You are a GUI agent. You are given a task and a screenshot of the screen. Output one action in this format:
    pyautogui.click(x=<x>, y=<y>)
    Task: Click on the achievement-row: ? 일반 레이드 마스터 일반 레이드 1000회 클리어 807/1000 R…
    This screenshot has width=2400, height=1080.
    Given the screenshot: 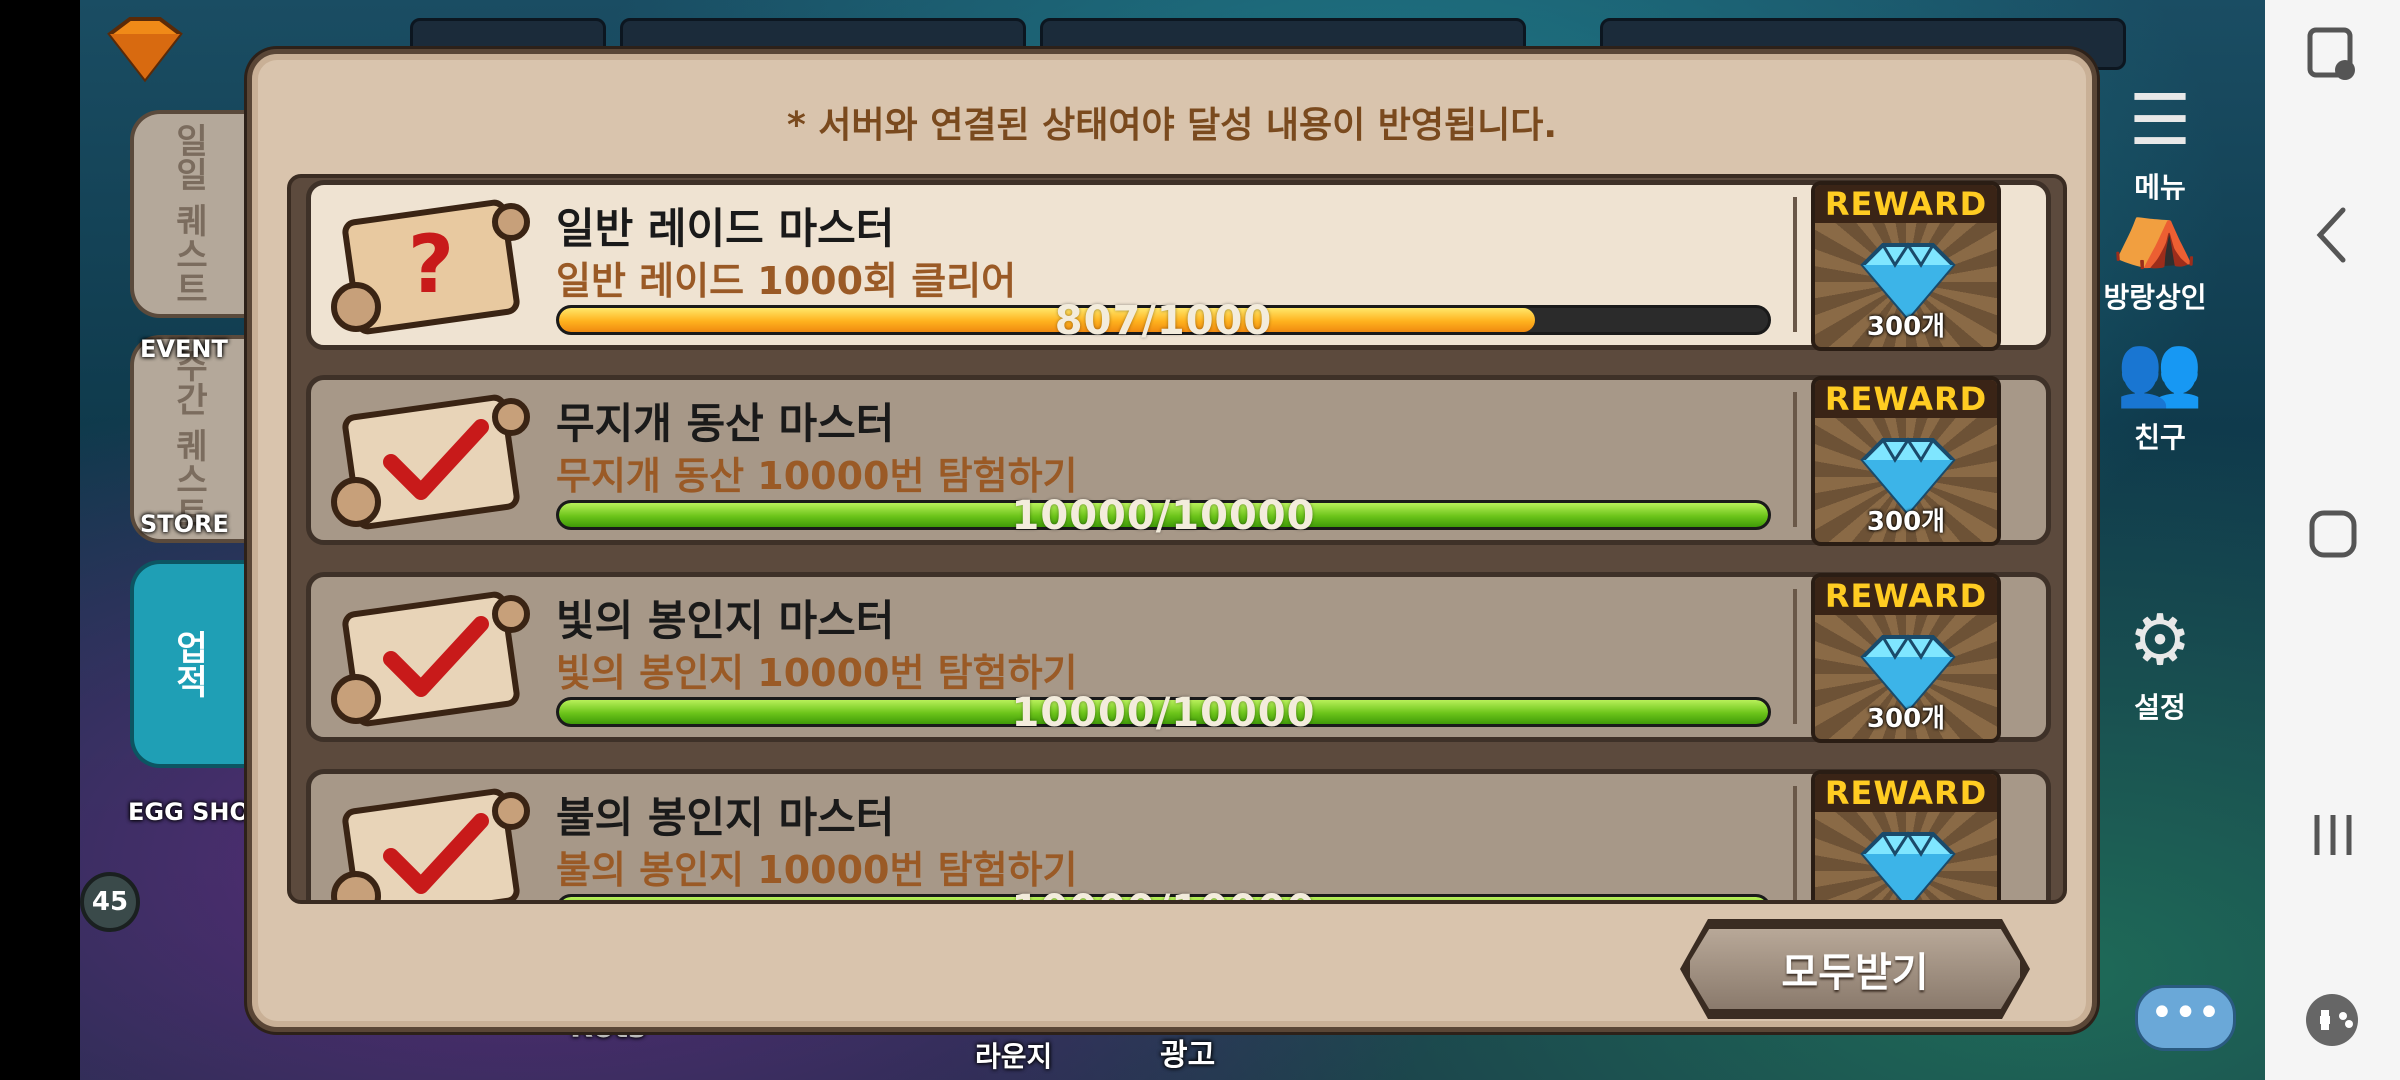 What is the action you would take?
    pyautogui.click(x=1178, y=265)
    